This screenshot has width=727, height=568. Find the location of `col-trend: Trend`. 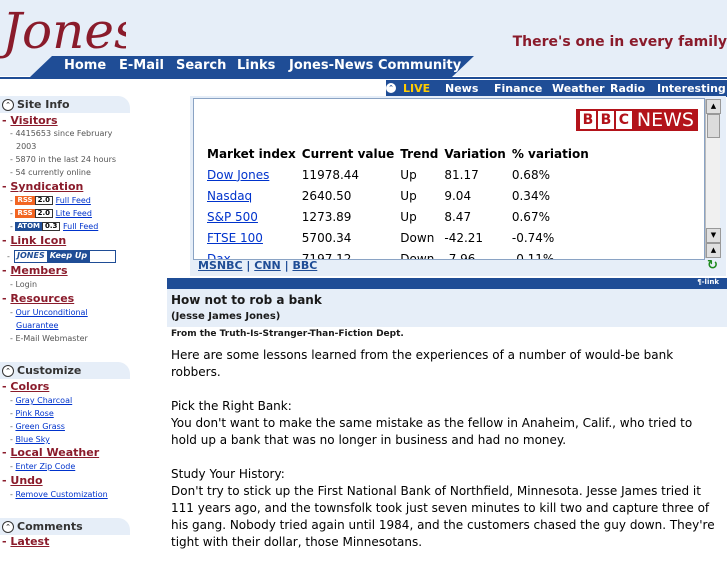

col-trend: Trend is located at coordinates (419, 153).